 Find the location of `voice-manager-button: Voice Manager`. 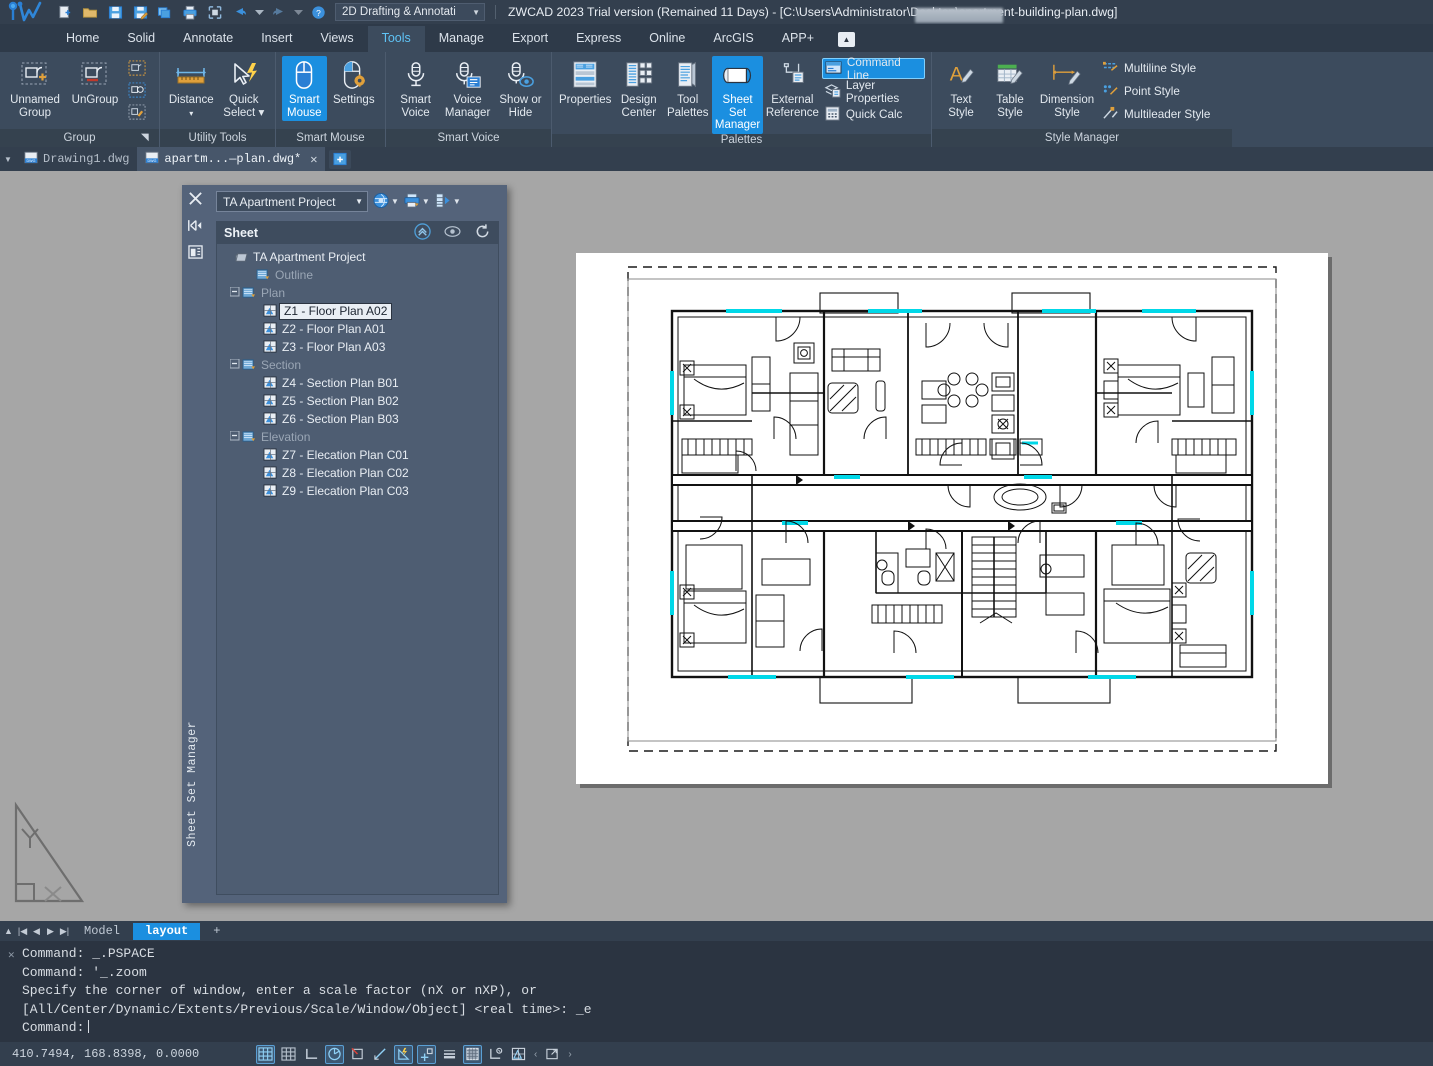

voice-manager-button: Voice Manager is located at coordinates (467, 88).